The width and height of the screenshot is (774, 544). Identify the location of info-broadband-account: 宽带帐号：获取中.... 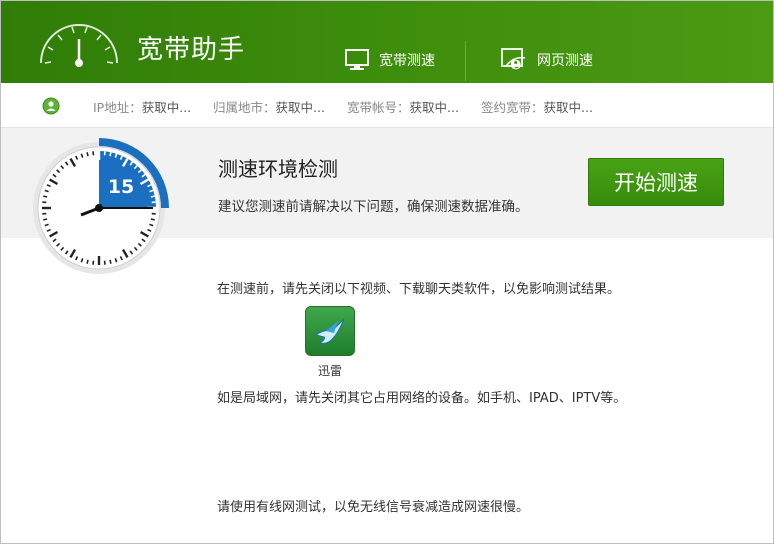
(403, 107).